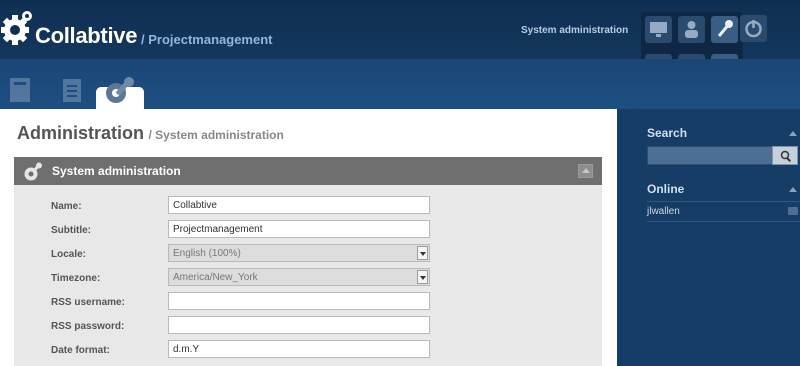  I want to click on wrench-icon, so click(724, 29).